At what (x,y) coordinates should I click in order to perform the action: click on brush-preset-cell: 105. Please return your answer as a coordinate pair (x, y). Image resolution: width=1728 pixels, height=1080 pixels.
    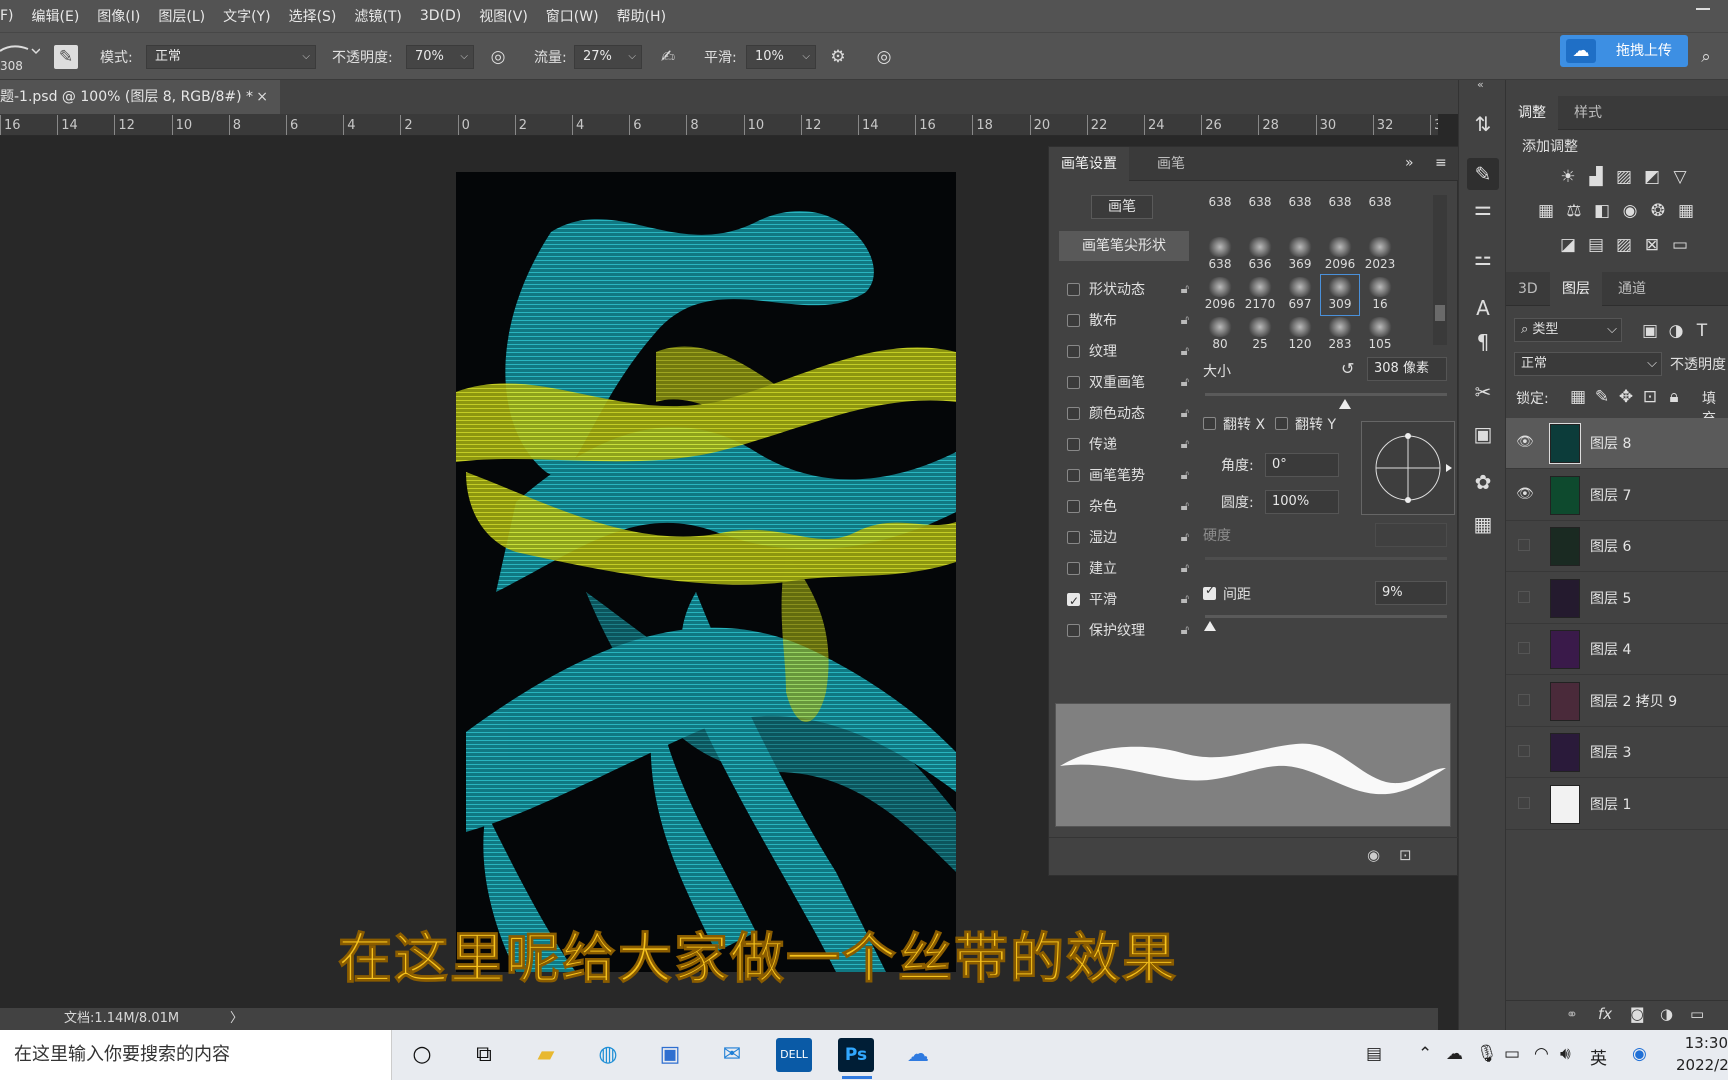
    Looking at the image, I should click on (1380, 335).